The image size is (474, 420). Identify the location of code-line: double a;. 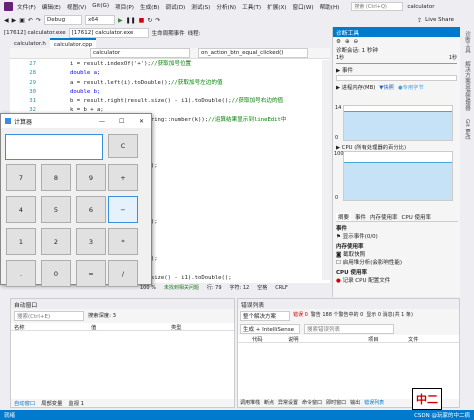
(178, 73).